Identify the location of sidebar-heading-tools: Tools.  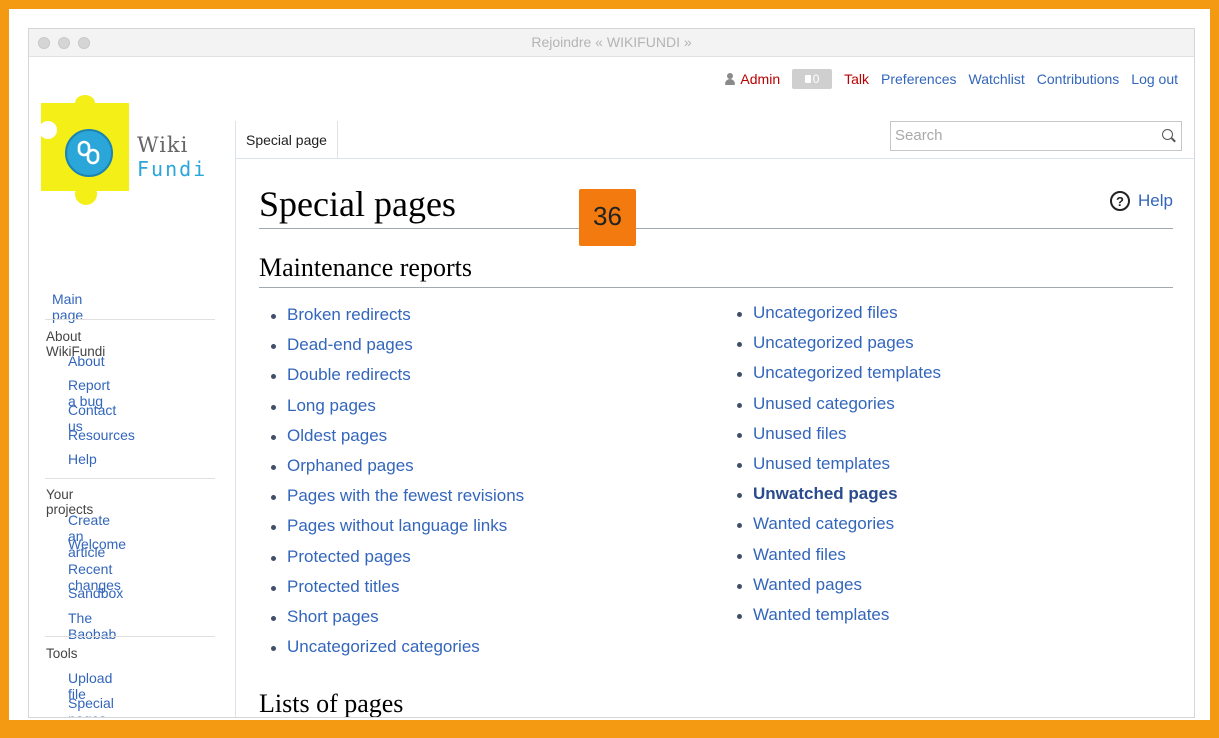
(62, 653).